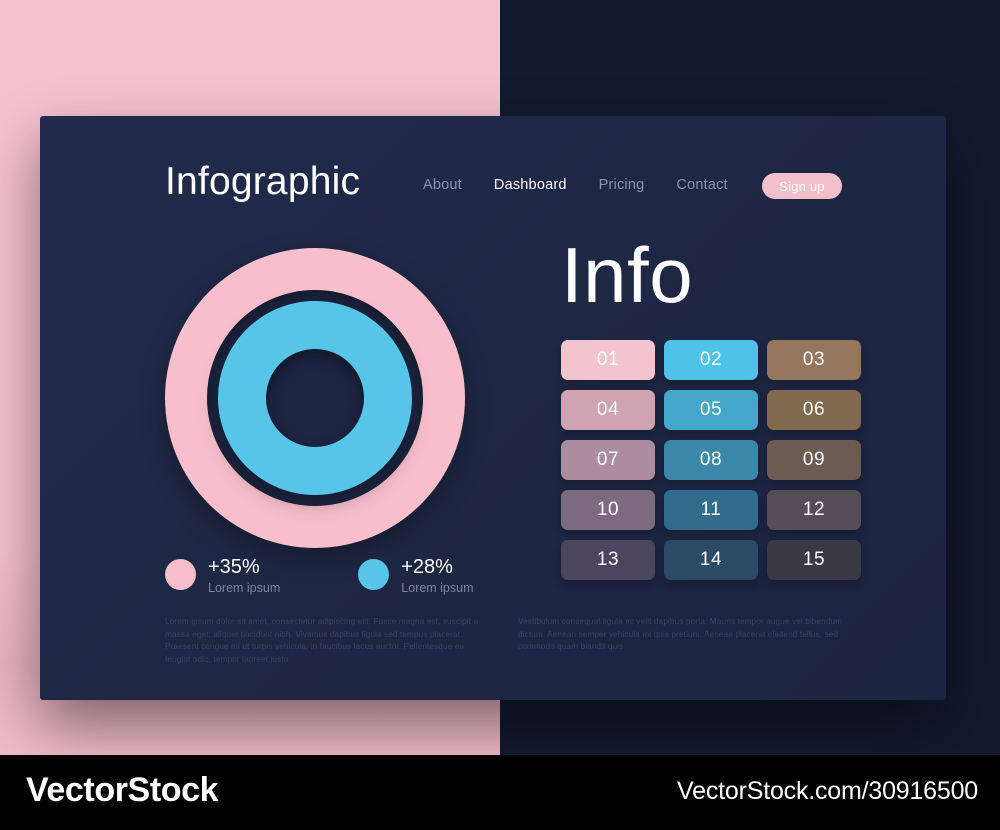  I want to click on nav-links: About Dashboard Pricing Contact, so click(575, 185).